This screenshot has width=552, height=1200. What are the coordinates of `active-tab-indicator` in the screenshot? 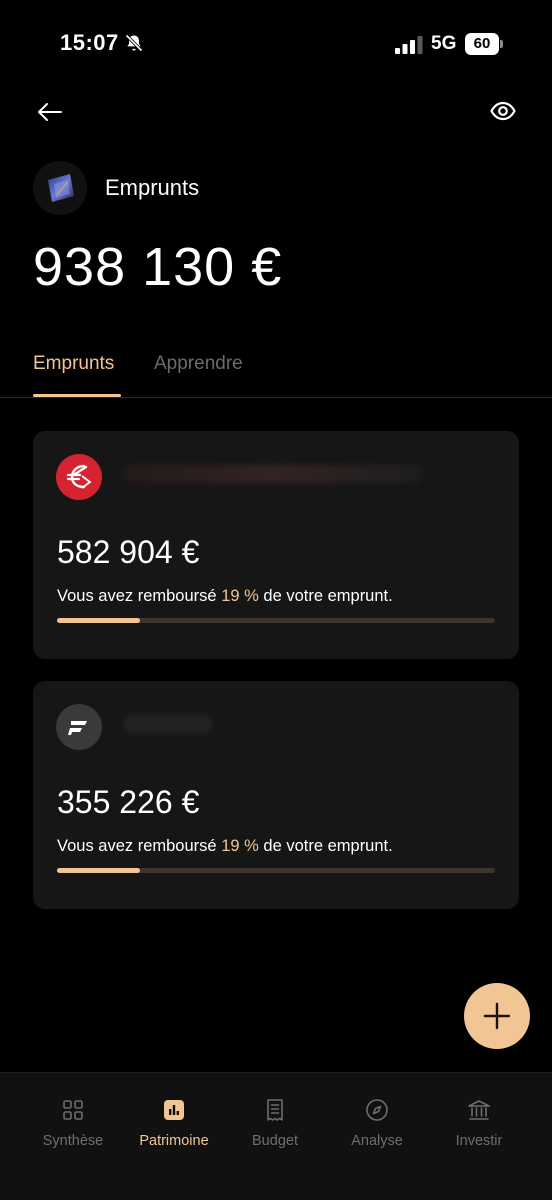 It's located at (77, 395).